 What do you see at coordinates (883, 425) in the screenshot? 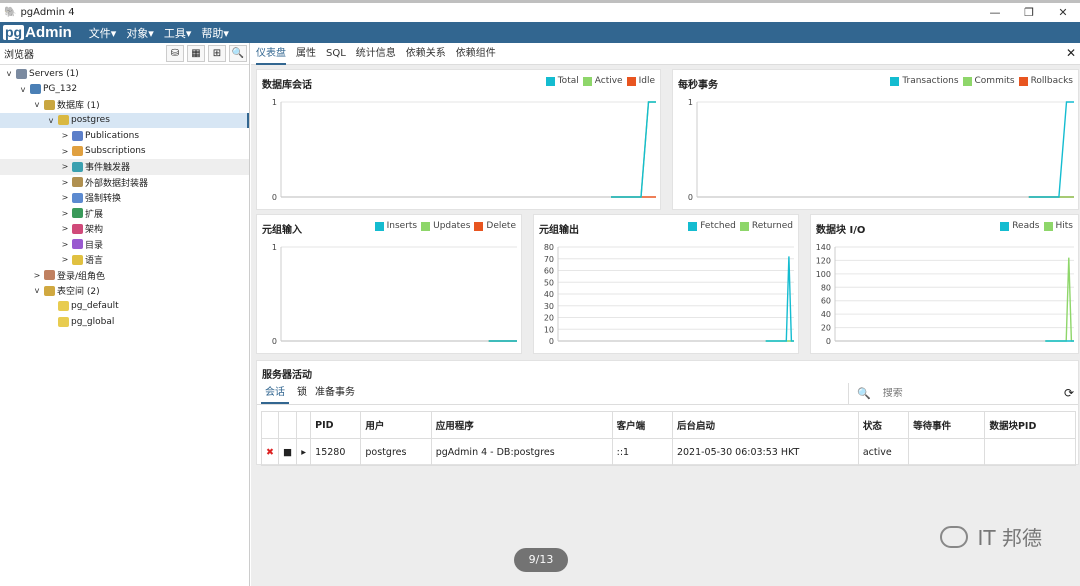
I see `column-header: 状态` at bounding box center [883, 425].